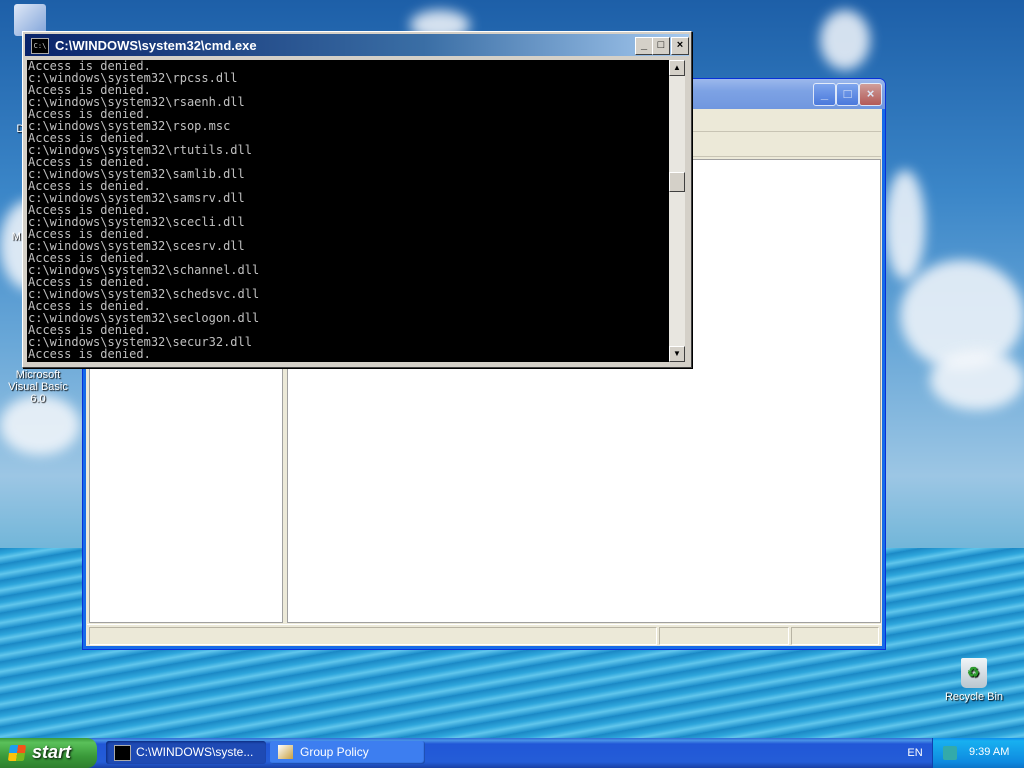  What do you see at coordinates (285, 752) in the screenshot?
I see `group-policy-icon` at bounding box center [285, 752].